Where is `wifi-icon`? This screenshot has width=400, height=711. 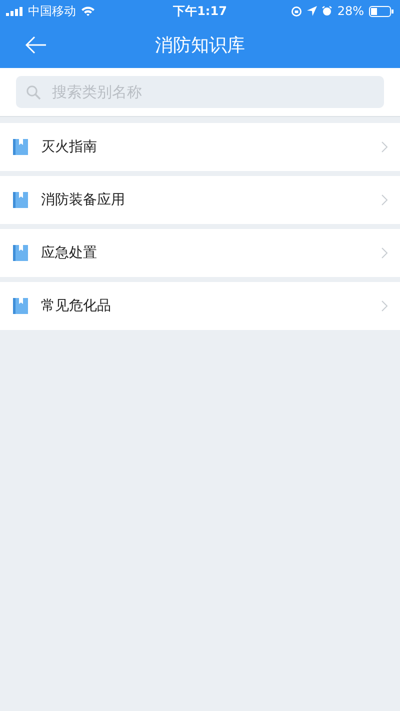
wifi-icon is located at coordinates (88, 11).